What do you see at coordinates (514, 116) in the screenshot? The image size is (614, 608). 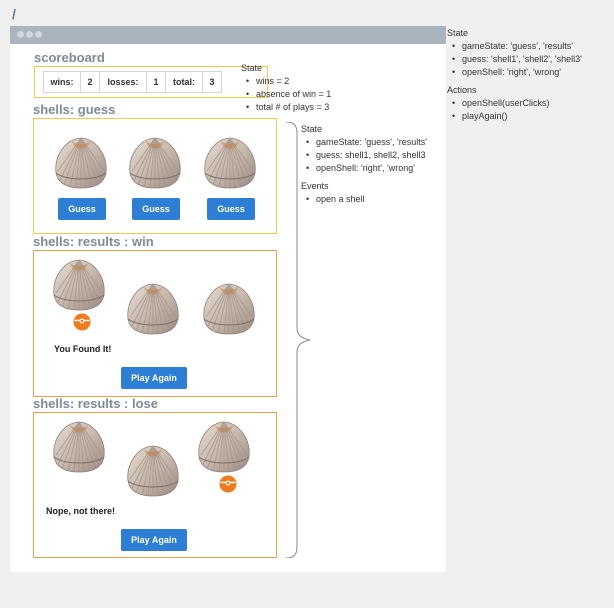 I see `notes-item: playAgain()` at bounding box center [514, 116].